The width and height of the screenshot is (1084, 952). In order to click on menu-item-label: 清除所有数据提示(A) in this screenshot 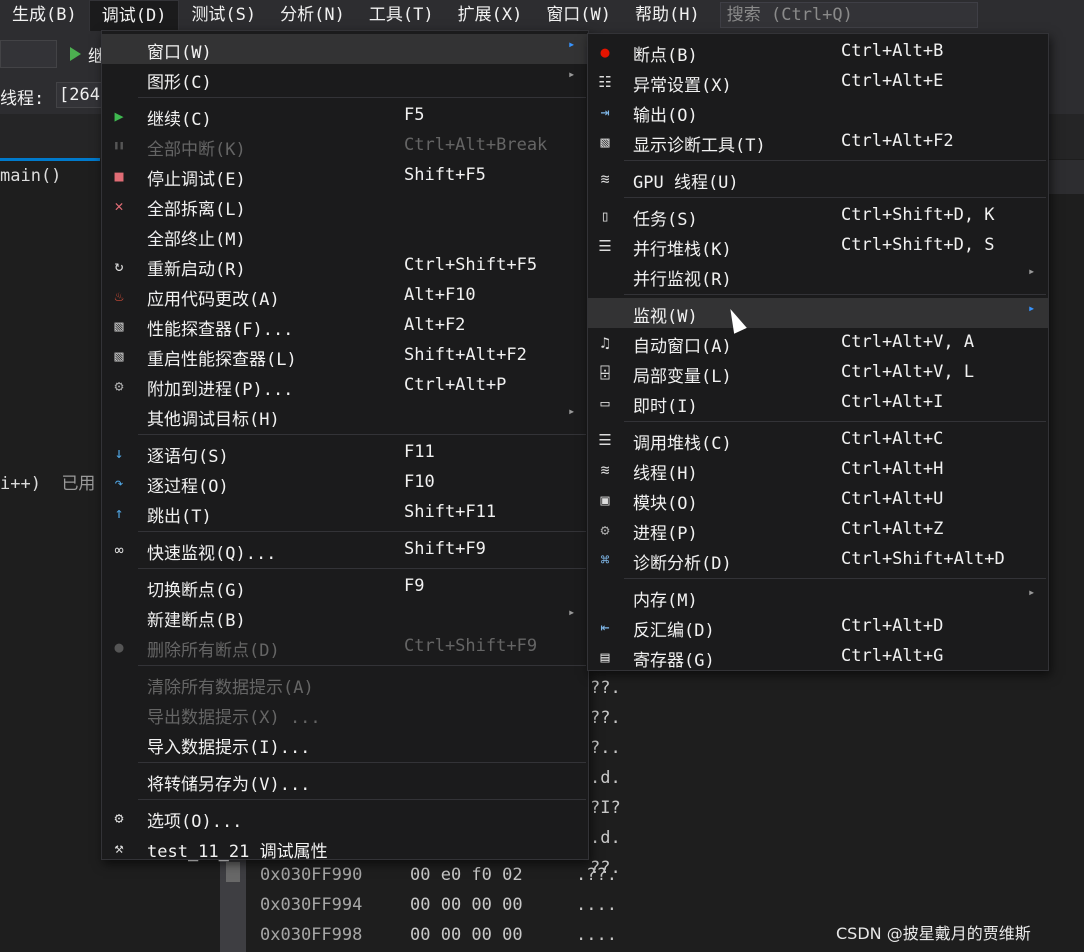, I will do `click(230, 688)`.